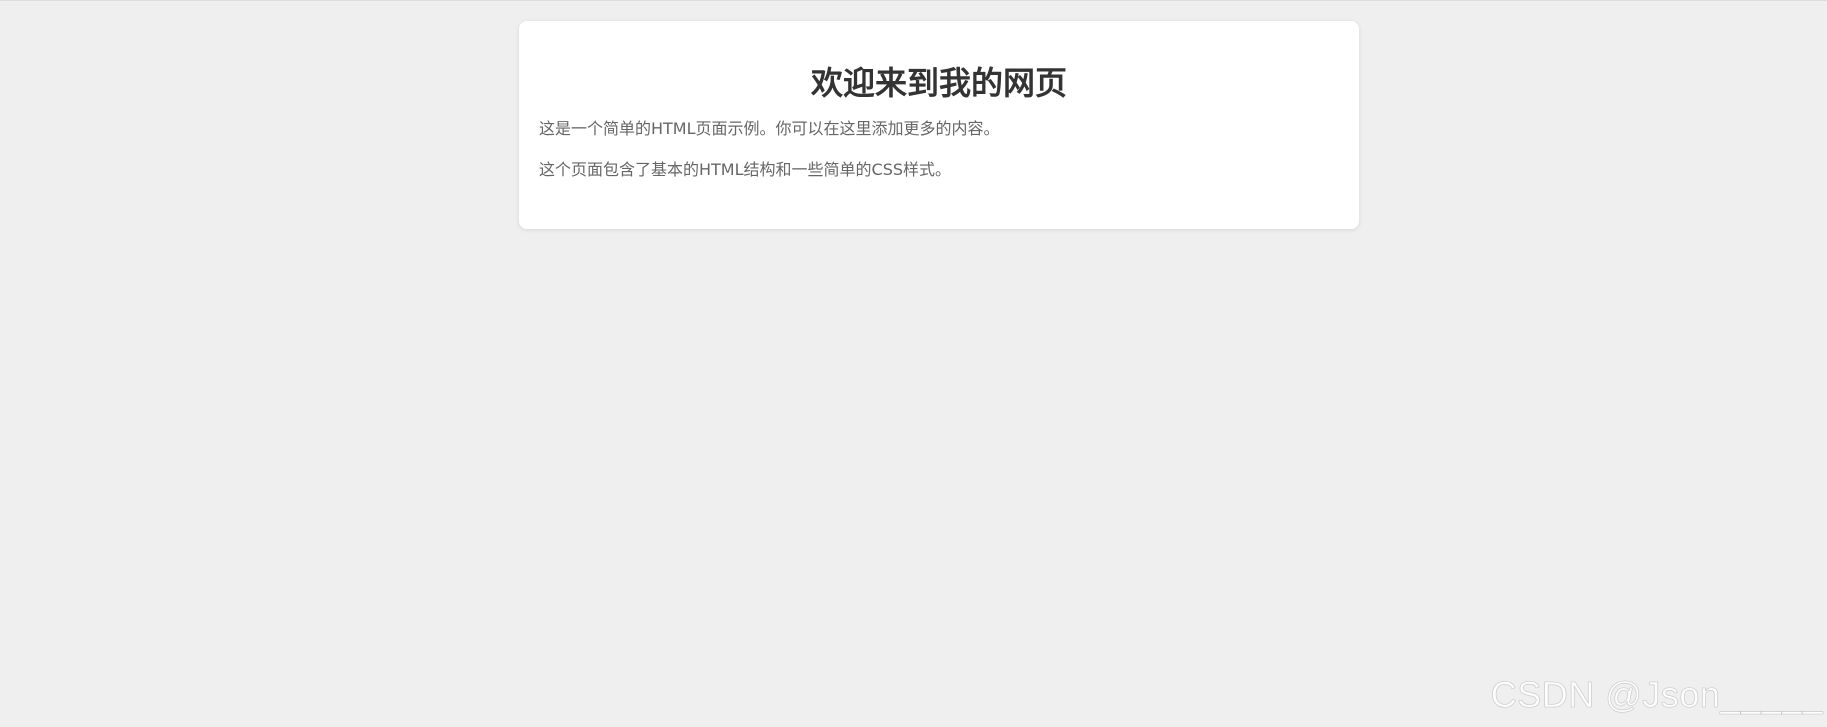 The width and height of the screenshot is (1827, 727). What do you see at coordinates (745, 169) in the screenshot?
I see `paragraph-structure: 这个页面包含了基本的HTML结构和一些简单的CSS样式。` at bounding box center [745, 169].